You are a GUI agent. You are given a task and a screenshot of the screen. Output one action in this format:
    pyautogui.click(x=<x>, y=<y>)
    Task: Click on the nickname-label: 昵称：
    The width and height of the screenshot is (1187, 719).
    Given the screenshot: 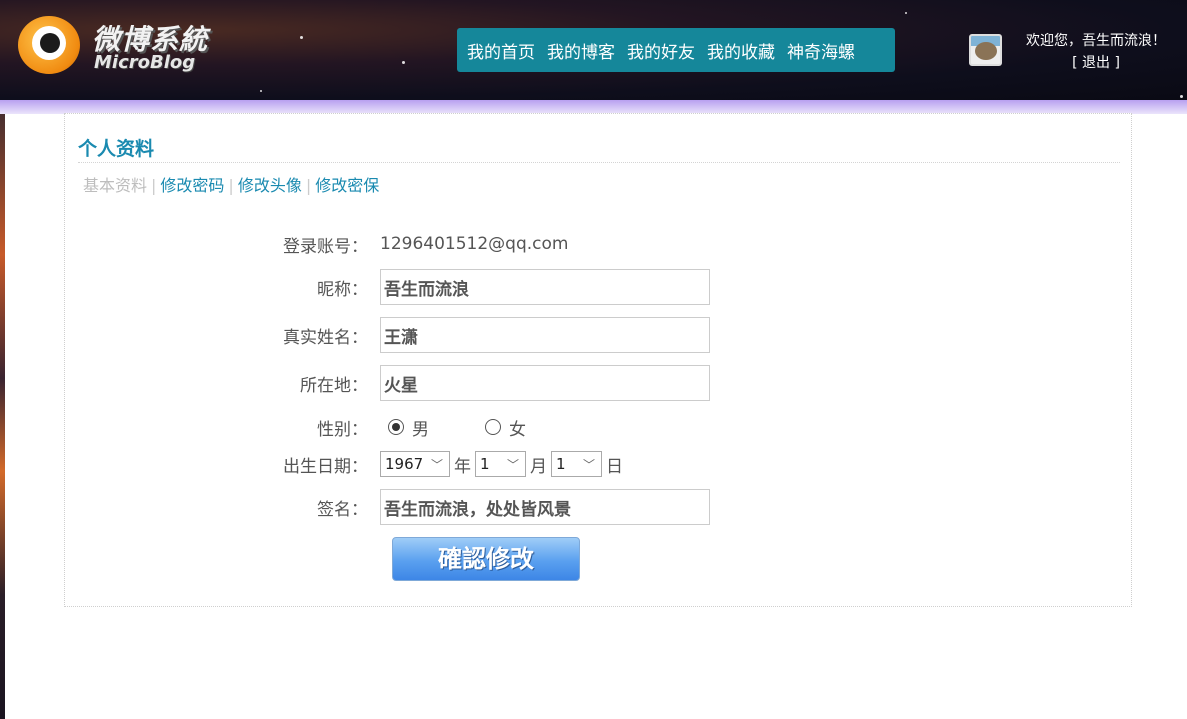 What is the action you would take?
    pyautogui.click(x=342, y=289)
    